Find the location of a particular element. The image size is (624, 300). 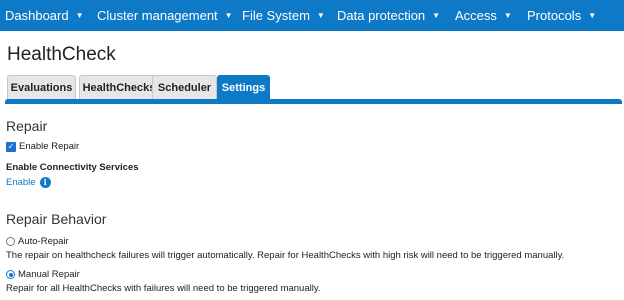

nav-item-cluster-management: Cluster management ▼ is located at coordinates (165, 15).